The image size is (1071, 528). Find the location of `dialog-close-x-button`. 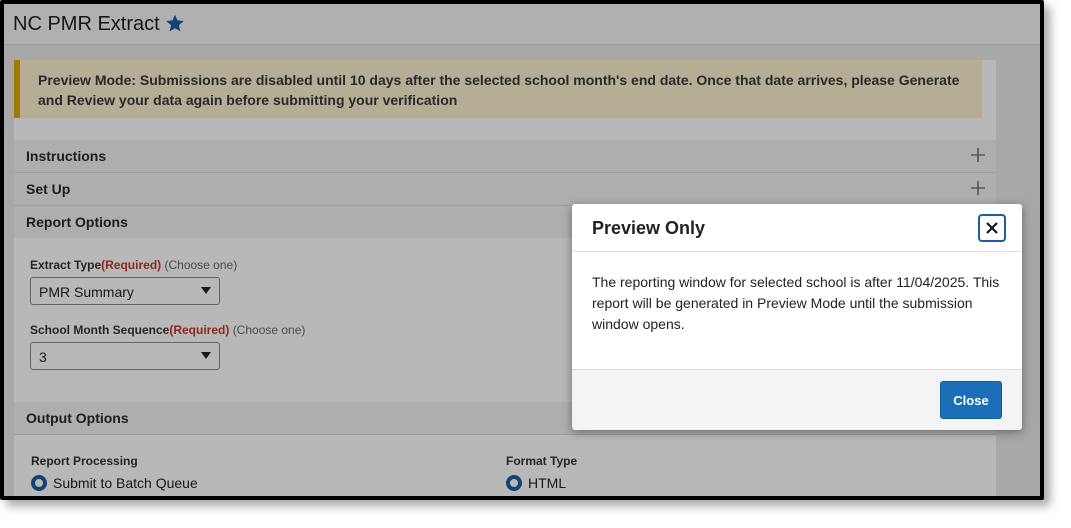

dialog-close-x-button is located at coordinates (992, 228).